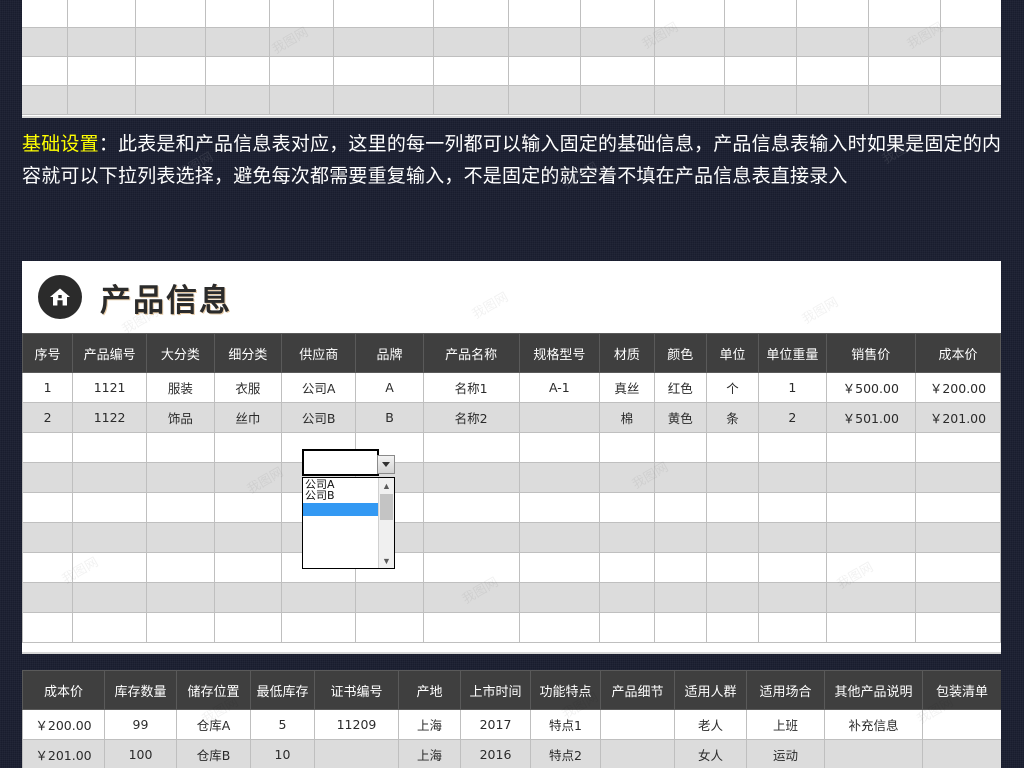 The height and width of the screenshot is (768, 1024). What do you see at coordinates (319, 417) in the screenshot?
I see `table-cell: 公司B` at bounding box center [319, 417].